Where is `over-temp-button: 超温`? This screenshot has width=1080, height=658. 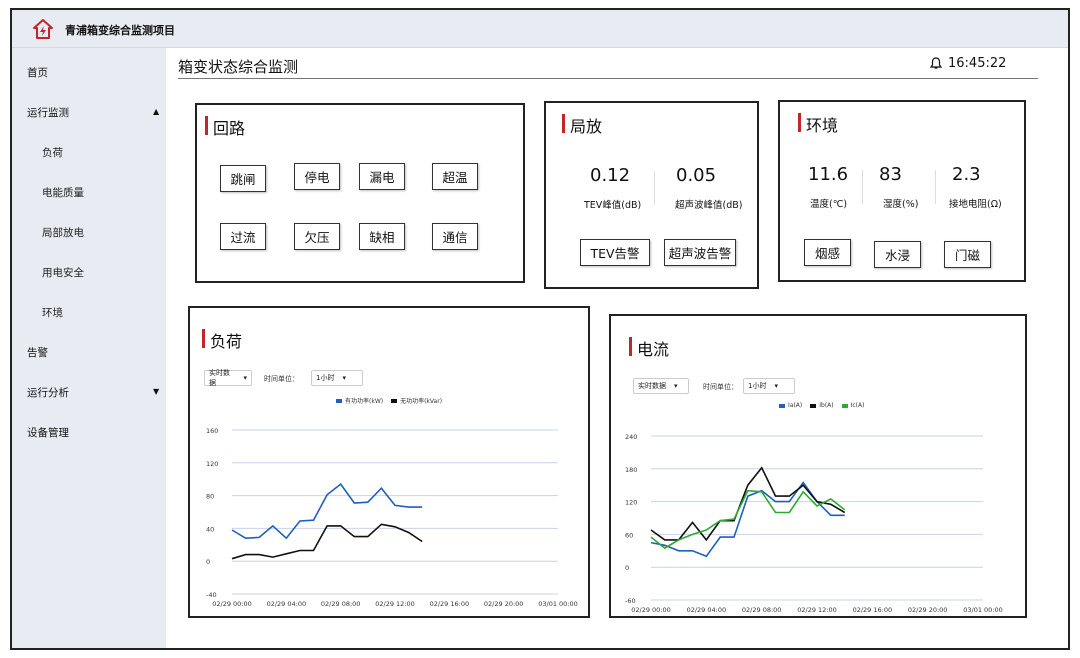
over-temp-button: 超温 is located at coordinates (455, 176).